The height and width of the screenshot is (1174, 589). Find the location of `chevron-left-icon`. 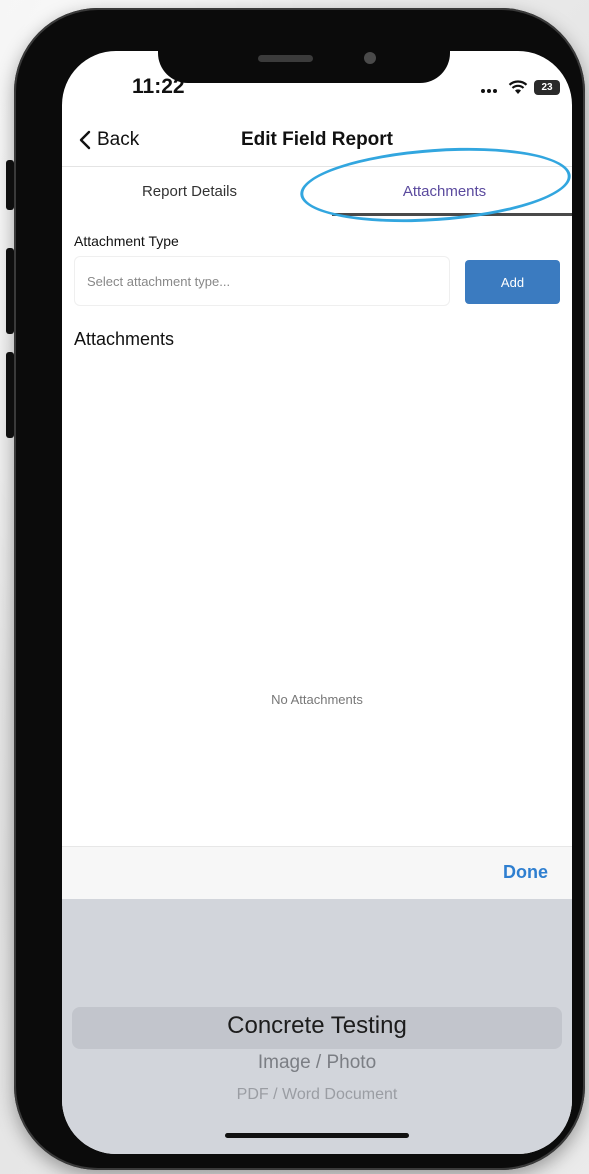

chevron-left-icon is located at coordinates (85, 140).